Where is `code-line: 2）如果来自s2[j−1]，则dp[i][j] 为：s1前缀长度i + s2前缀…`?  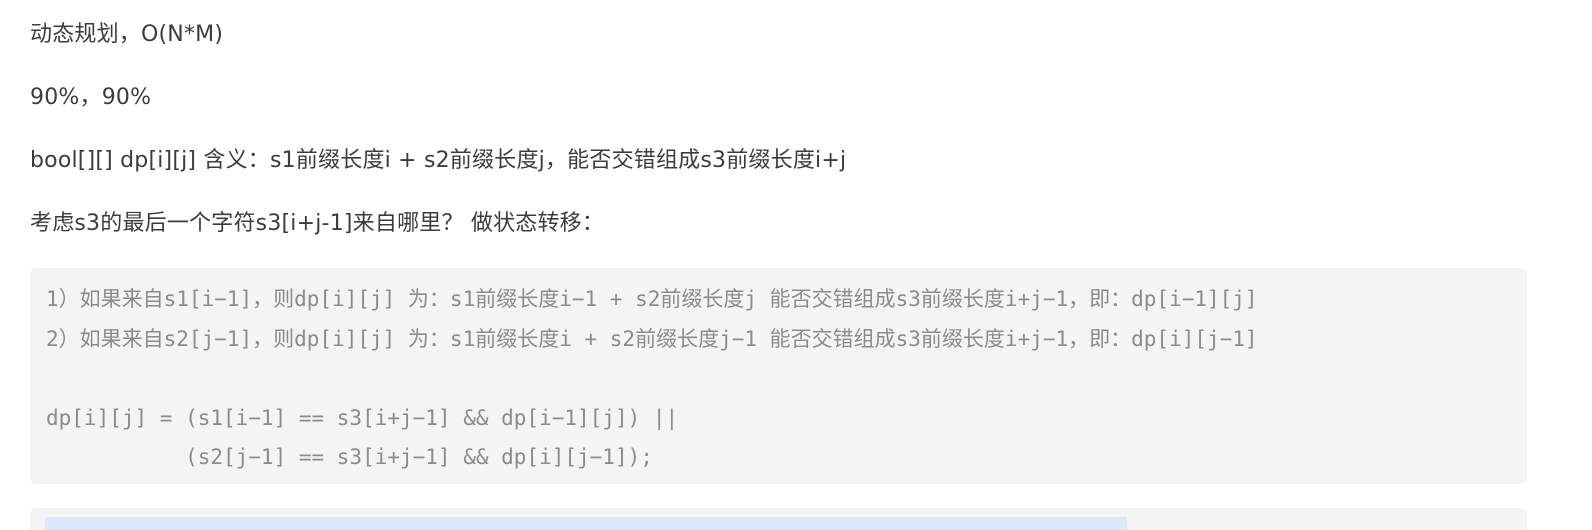 code-line: 2）如果来自s2[j−1]，则dp[i][j] 为：s1前缀长度i + s2前缀… is located at coordinates (652, 338).